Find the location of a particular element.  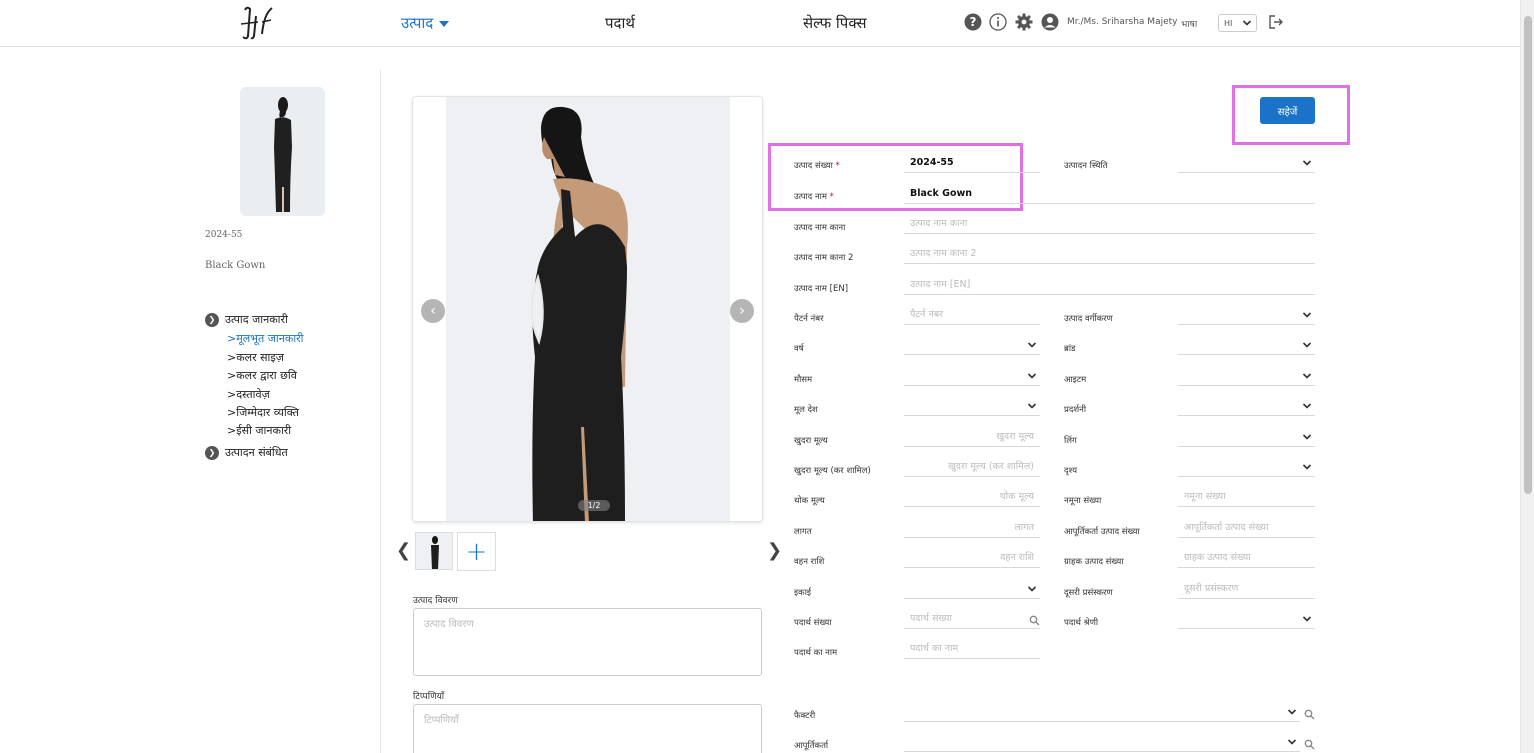

label-text: उत्पाद नाम is located at coordinates (810, 197).